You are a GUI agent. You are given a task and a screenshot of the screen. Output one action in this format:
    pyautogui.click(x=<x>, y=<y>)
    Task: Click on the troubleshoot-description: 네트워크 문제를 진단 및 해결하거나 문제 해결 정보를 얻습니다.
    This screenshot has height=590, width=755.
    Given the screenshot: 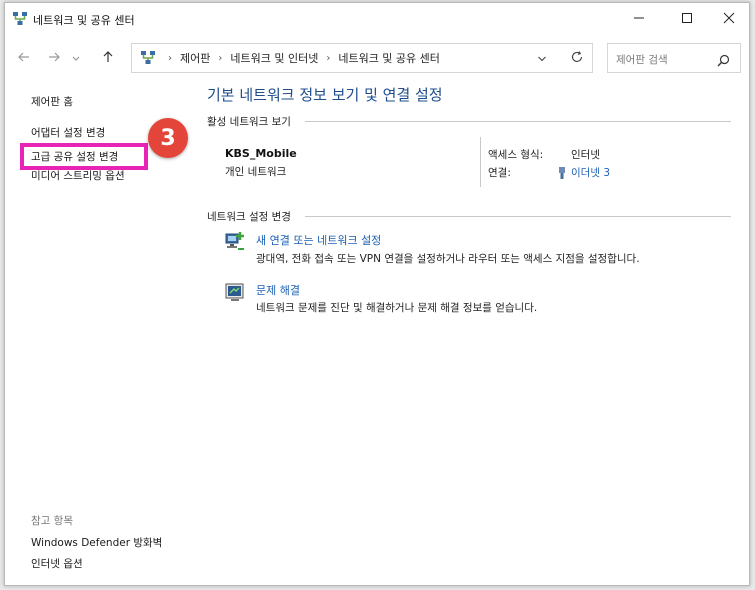 What is the action you would take?
    pyautogui.click(x=397, y=308)
    